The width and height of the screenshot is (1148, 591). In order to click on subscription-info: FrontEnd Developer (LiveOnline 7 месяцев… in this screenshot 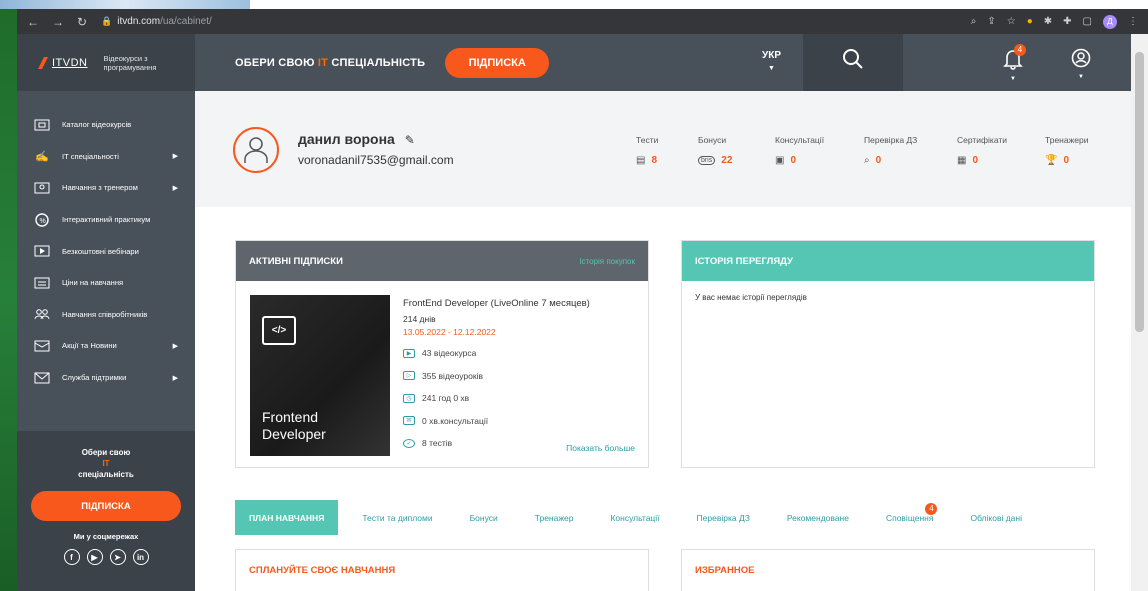, I will do `click(496, 376)`.